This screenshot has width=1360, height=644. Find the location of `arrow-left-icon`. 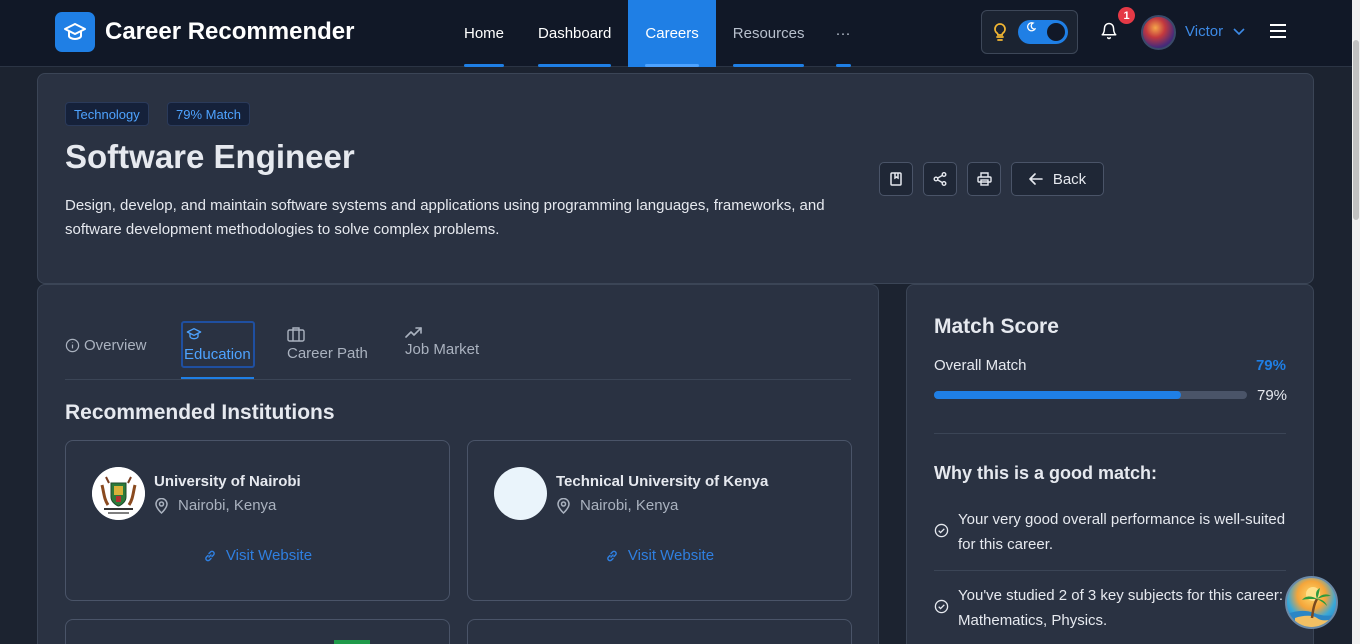

arrow-left-icon is located at coordinates (1036, 179).